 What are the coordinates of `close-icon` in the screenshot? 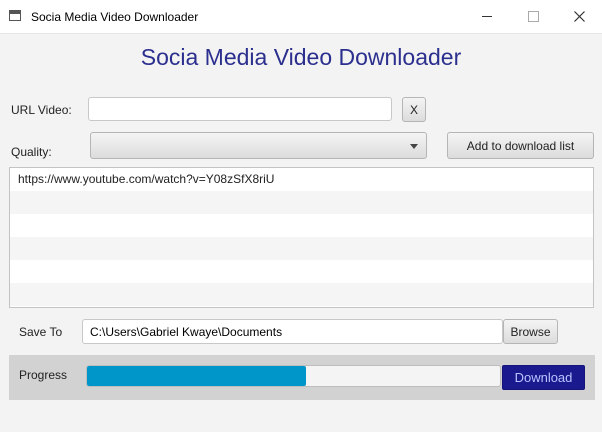 It's located at (579, 16).